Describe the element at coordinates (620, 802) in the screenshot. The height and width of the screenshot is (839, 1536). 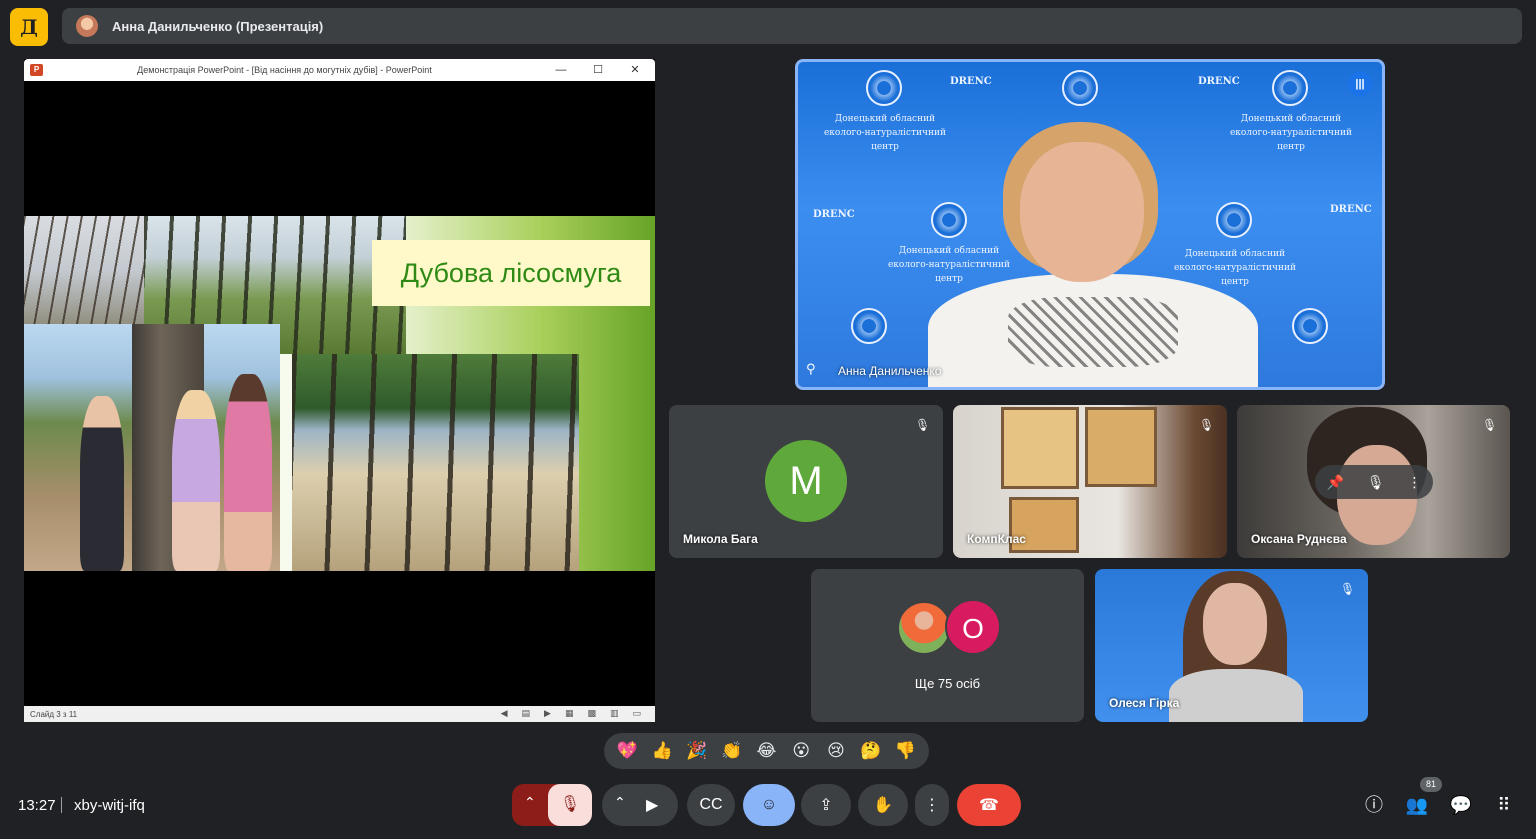
I see `camera-options-chevron-icon: ⌃` at that location.